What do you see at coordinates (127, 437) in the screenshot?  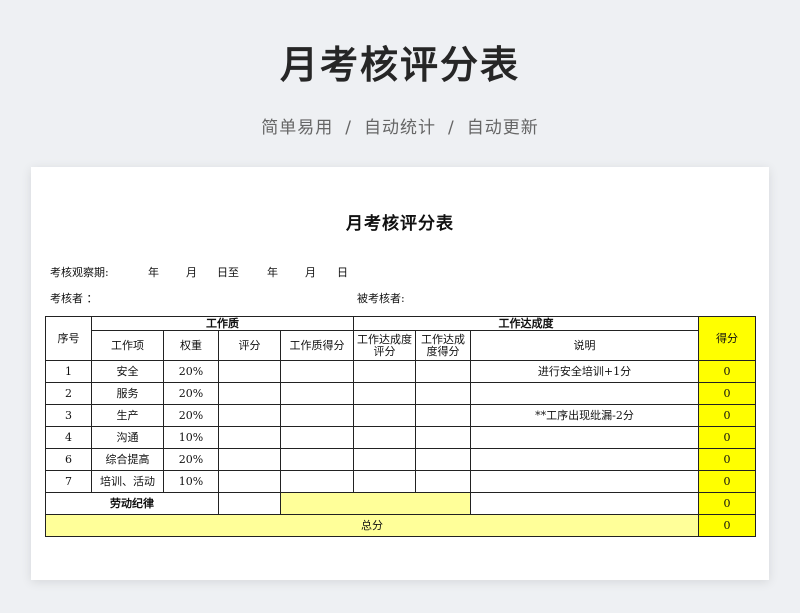 I see `cell-item: 沟通` at bounding box center [127, 437].